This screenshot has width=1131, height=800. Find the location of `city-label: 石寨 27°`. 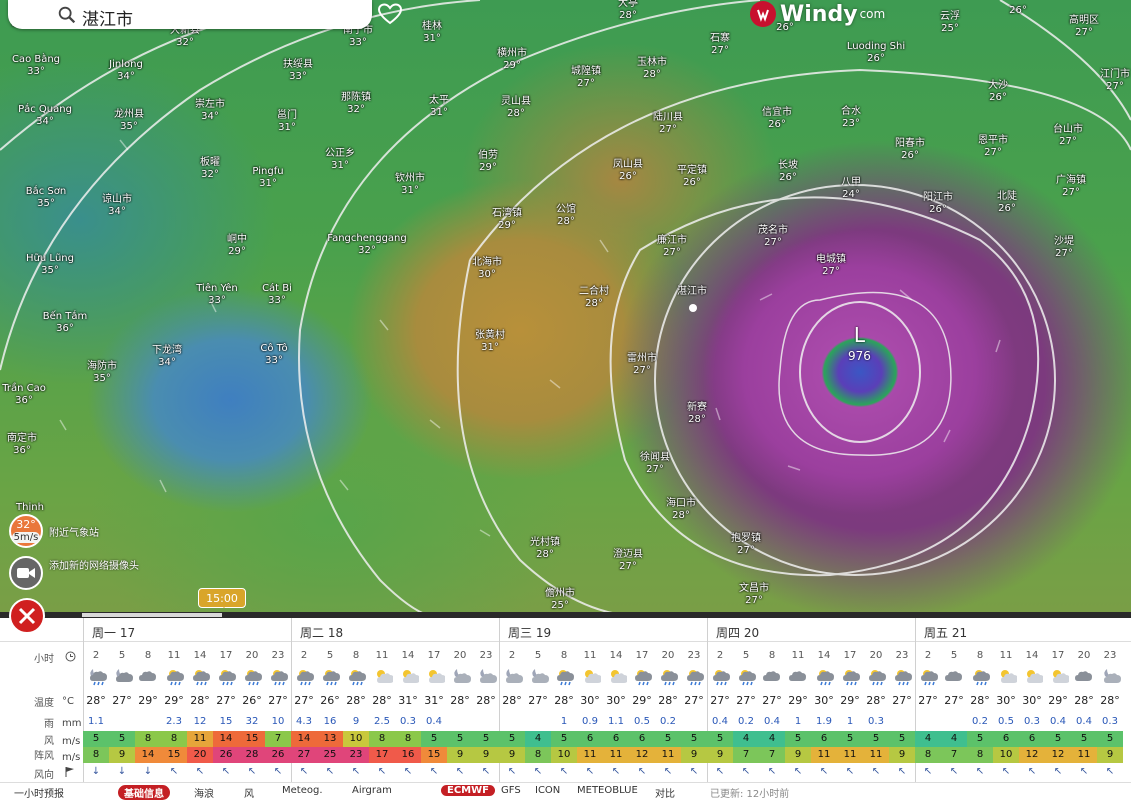

city-label: 石寨 27° is located at coordinates (720, 45).